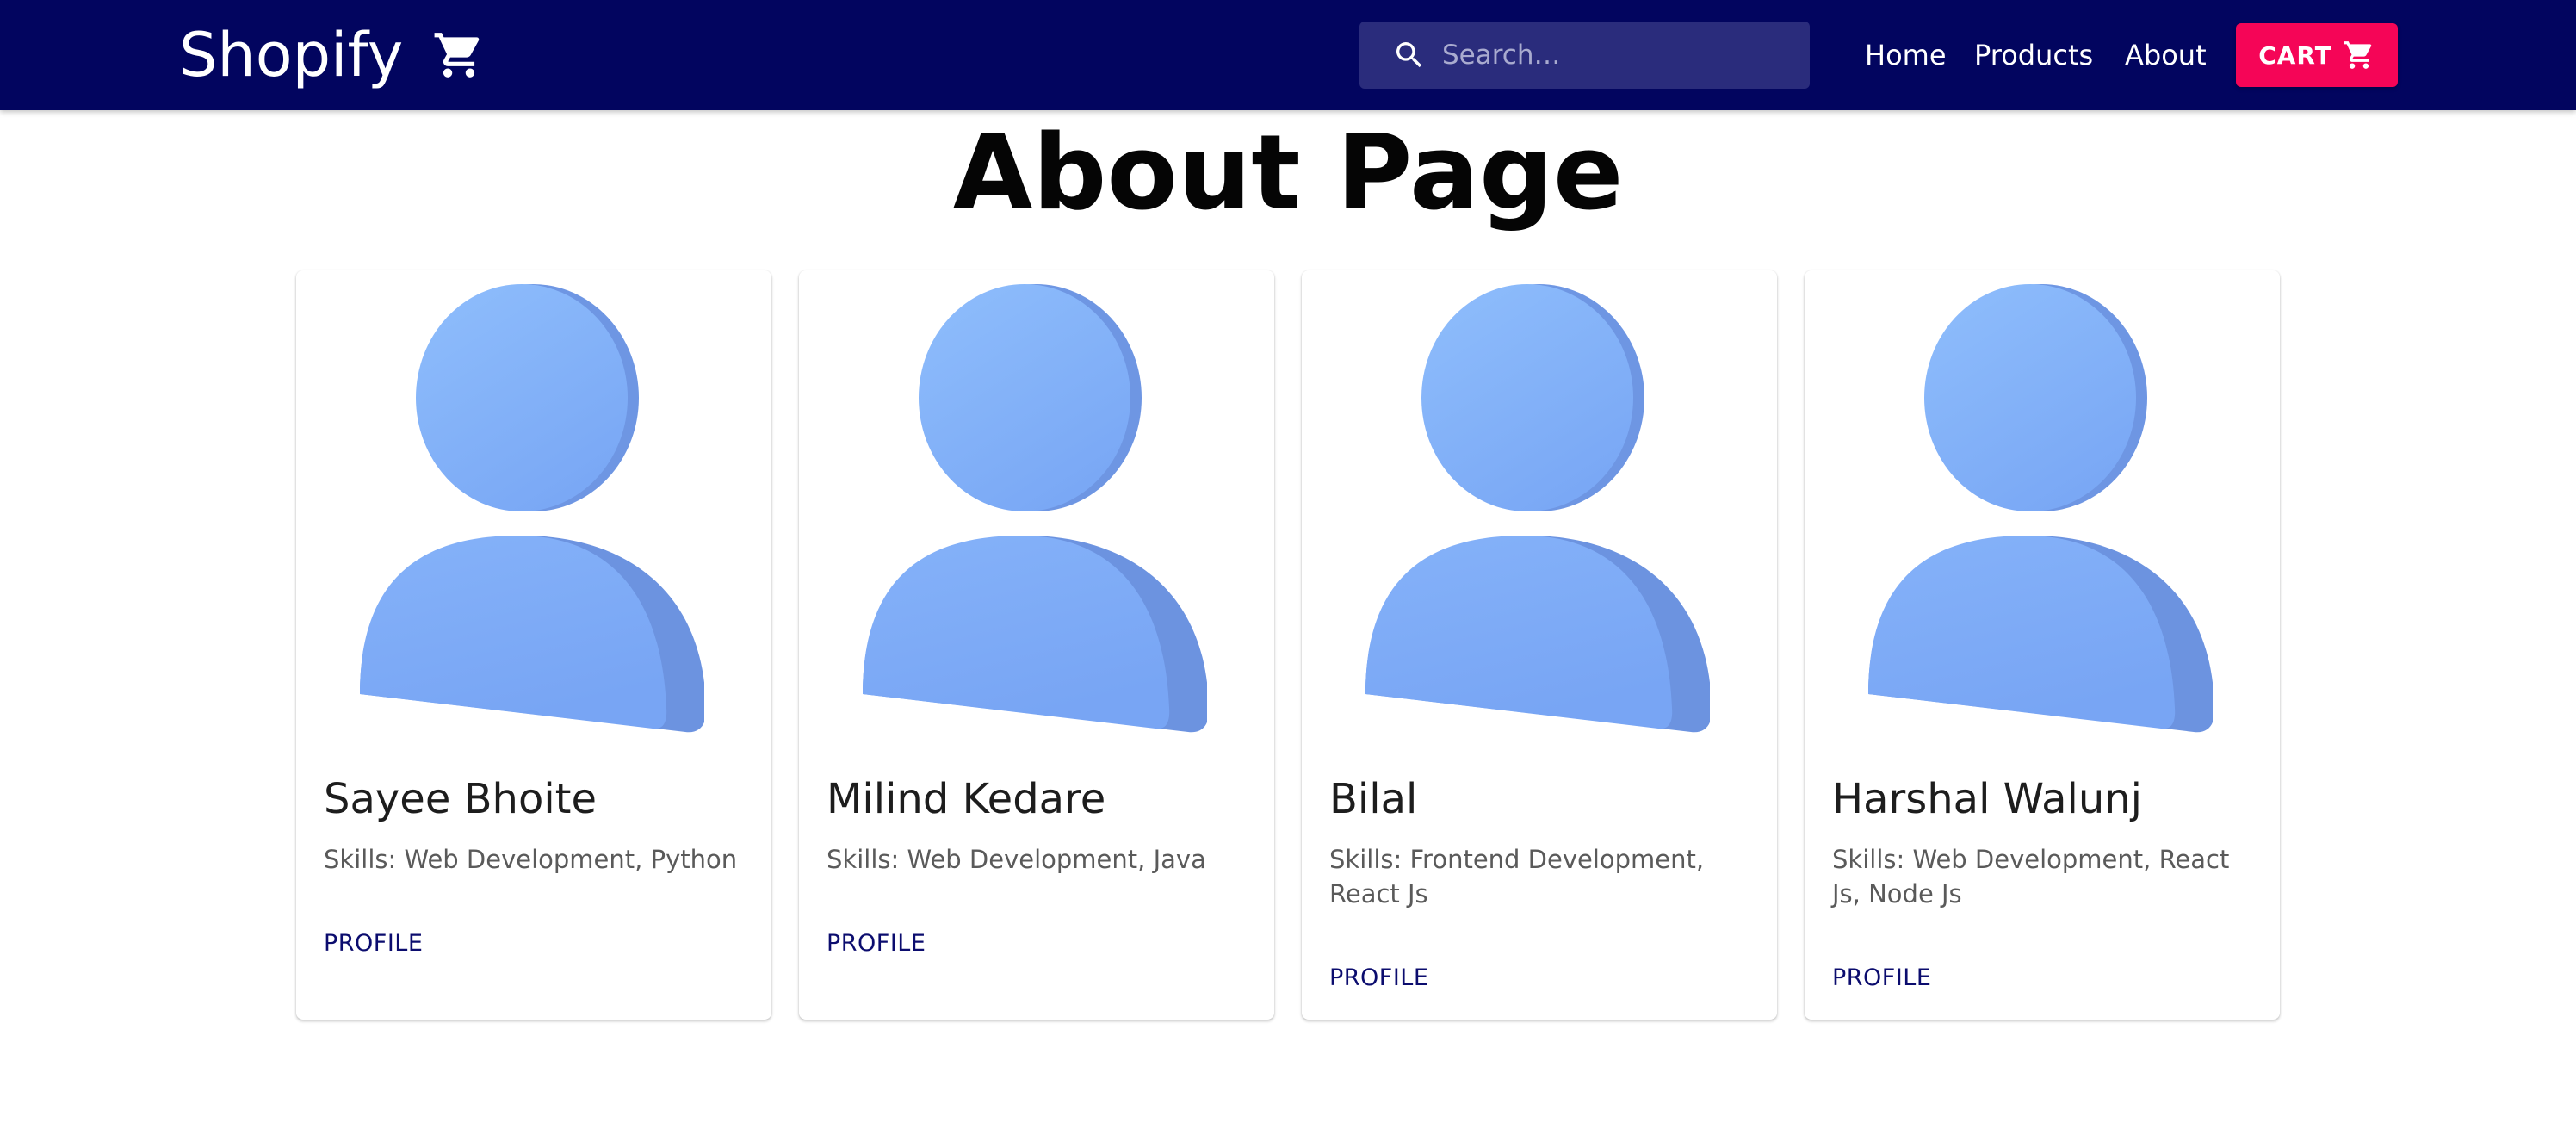  I want to click on member-skills: Skills: Web Development, Java, so click(1017, 860).